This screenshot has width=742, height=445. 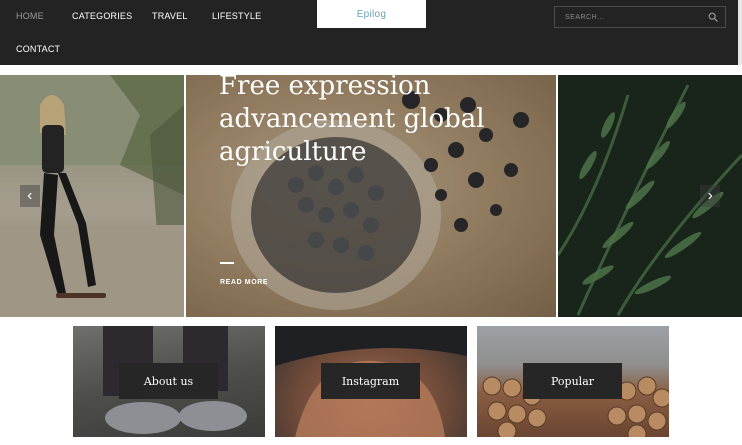 I want to click on nav-home: HOME, so click(x=30, y=16).